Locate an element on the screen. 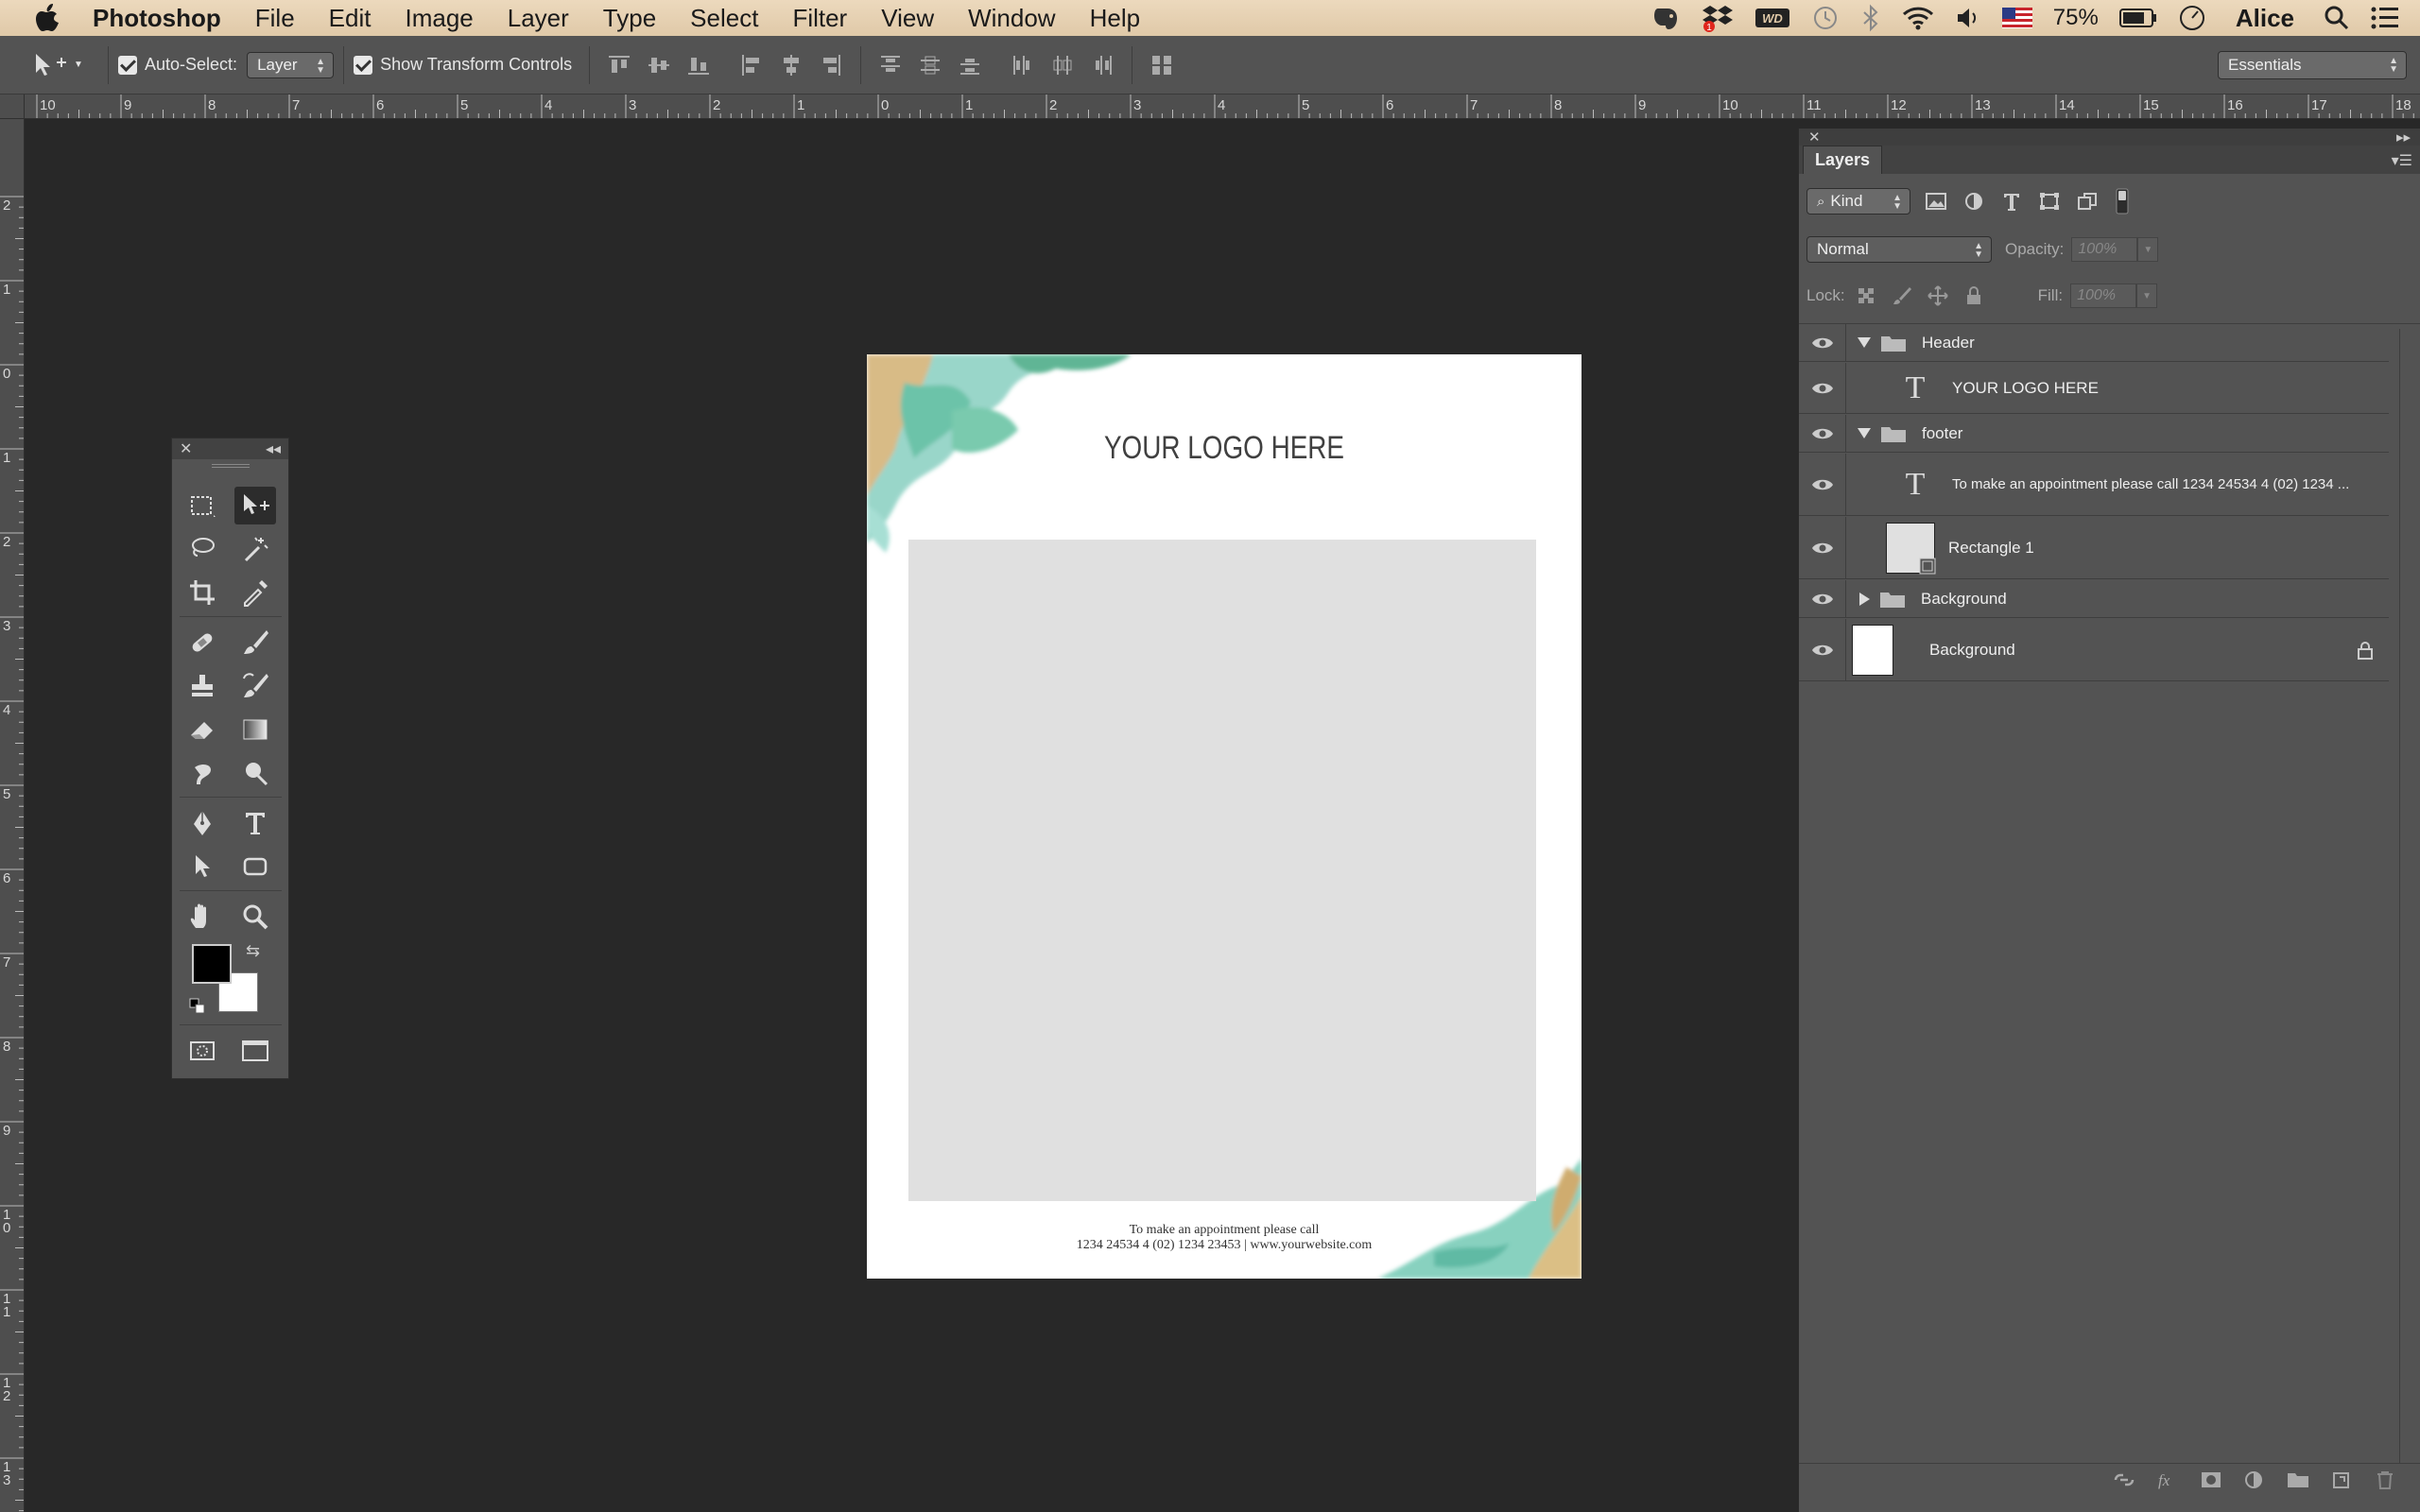 This screenshot has width=2420, height=1512. panel-dock-header: ✕ ▸▸ is located at coordinates (2110, 137).